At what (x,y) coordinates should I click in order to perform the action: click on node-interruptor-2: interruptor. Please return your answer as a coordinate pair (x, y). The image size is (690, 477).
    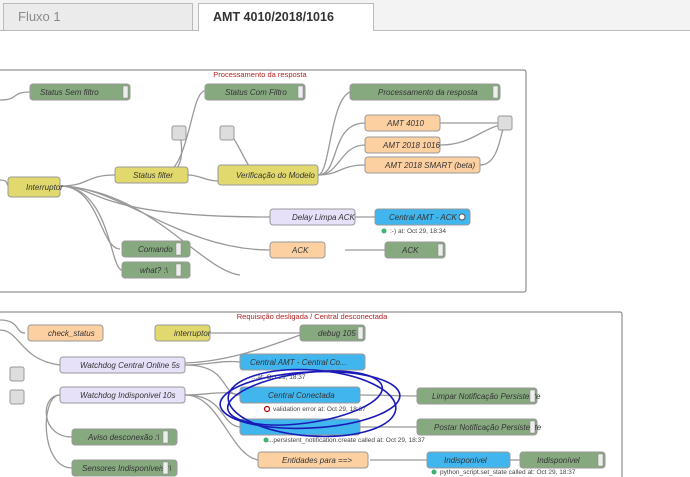
    Looking at the image, I should click on (182, 333).